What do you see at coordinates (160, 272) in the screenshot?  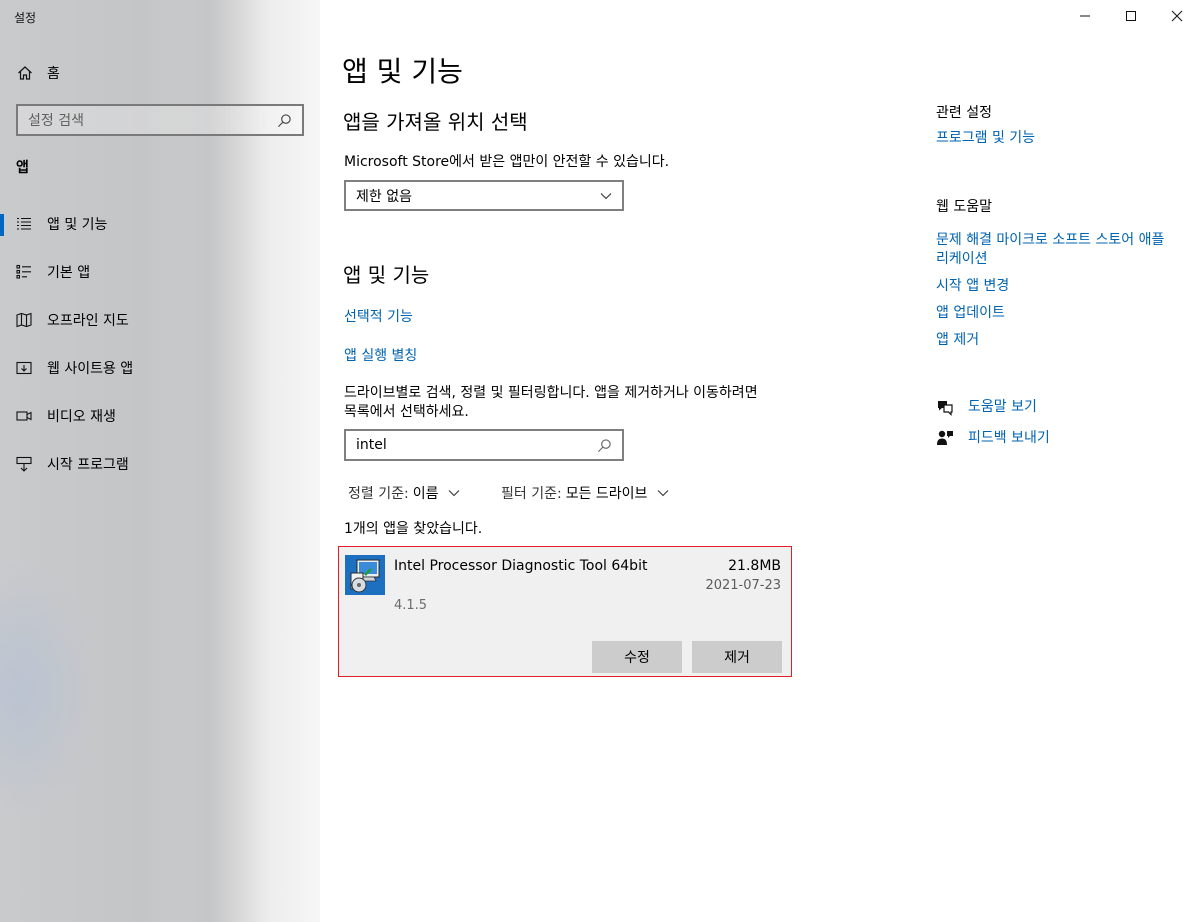 I see `sidebar-item-default-apps: 기본 앱` at bounding box center [160, 272].